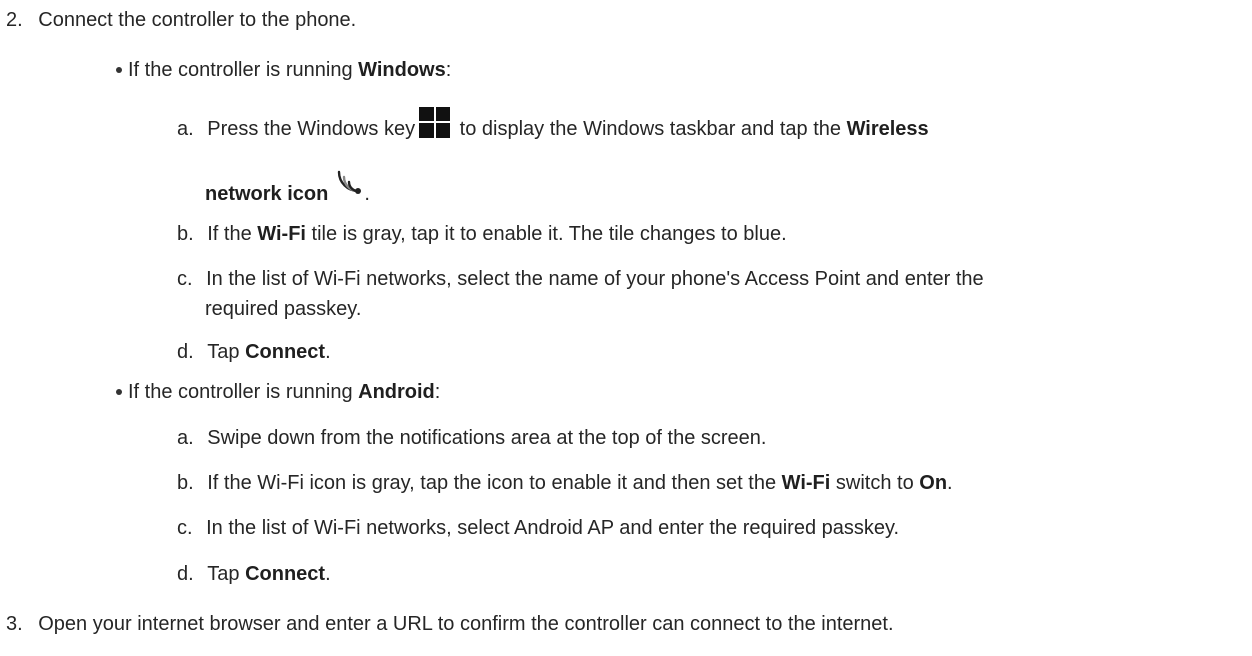  What do you see at coordinates (350, 182) in the screenshot?
I see `wireless-network-icon` at bounding box center [350, 182].